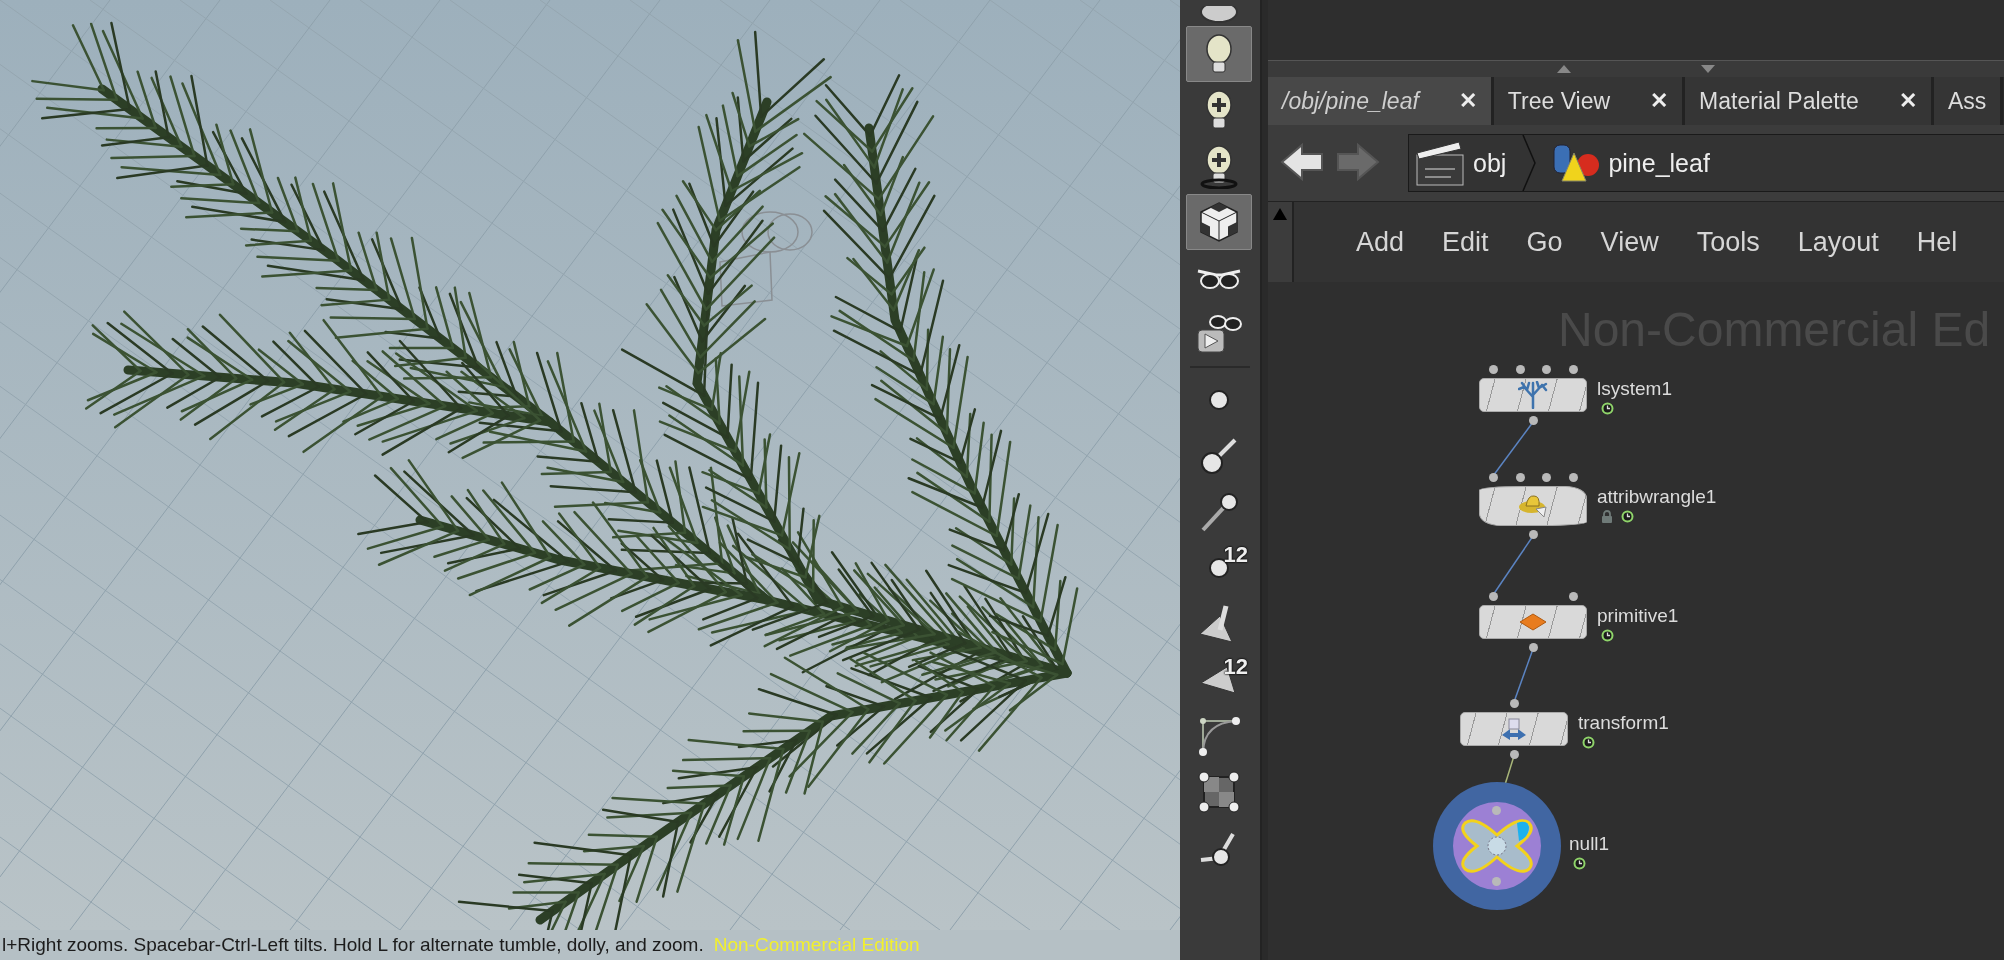  What do you see at coordinates (816, 945) in the screenshot?
I see `edition-label: Non-Commercial Edition` at bounding box center [816, 945].